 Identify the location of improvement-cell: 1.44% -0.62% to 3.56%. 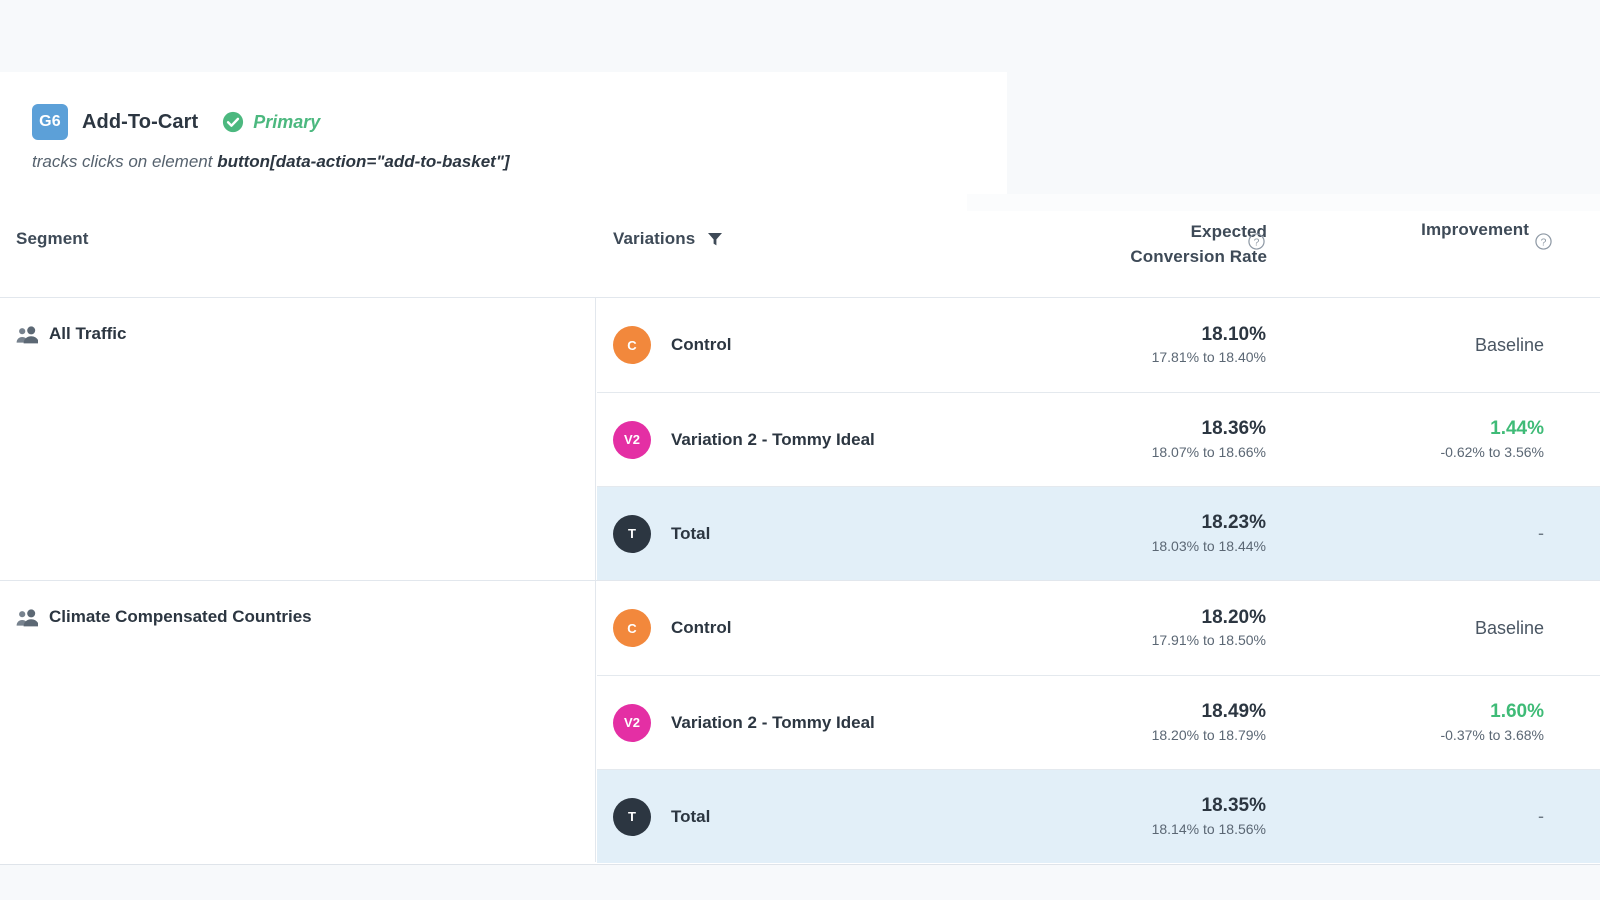
(1466, 439).